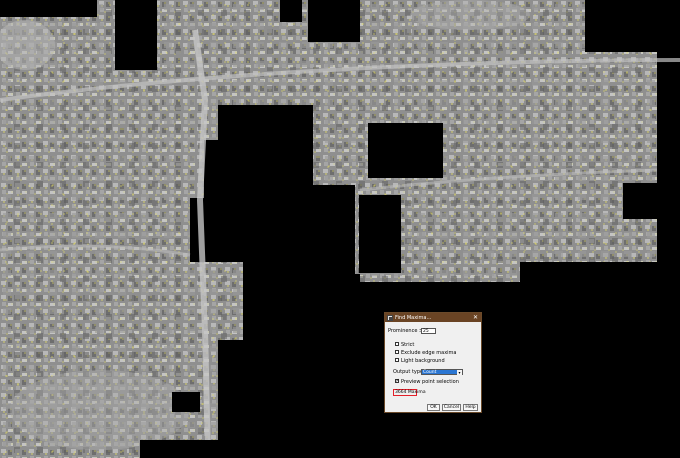  What do you see at coordinates (390, 317) in the screenshot?
I see `imagej-app-icon` at bounding box center [390, 317].